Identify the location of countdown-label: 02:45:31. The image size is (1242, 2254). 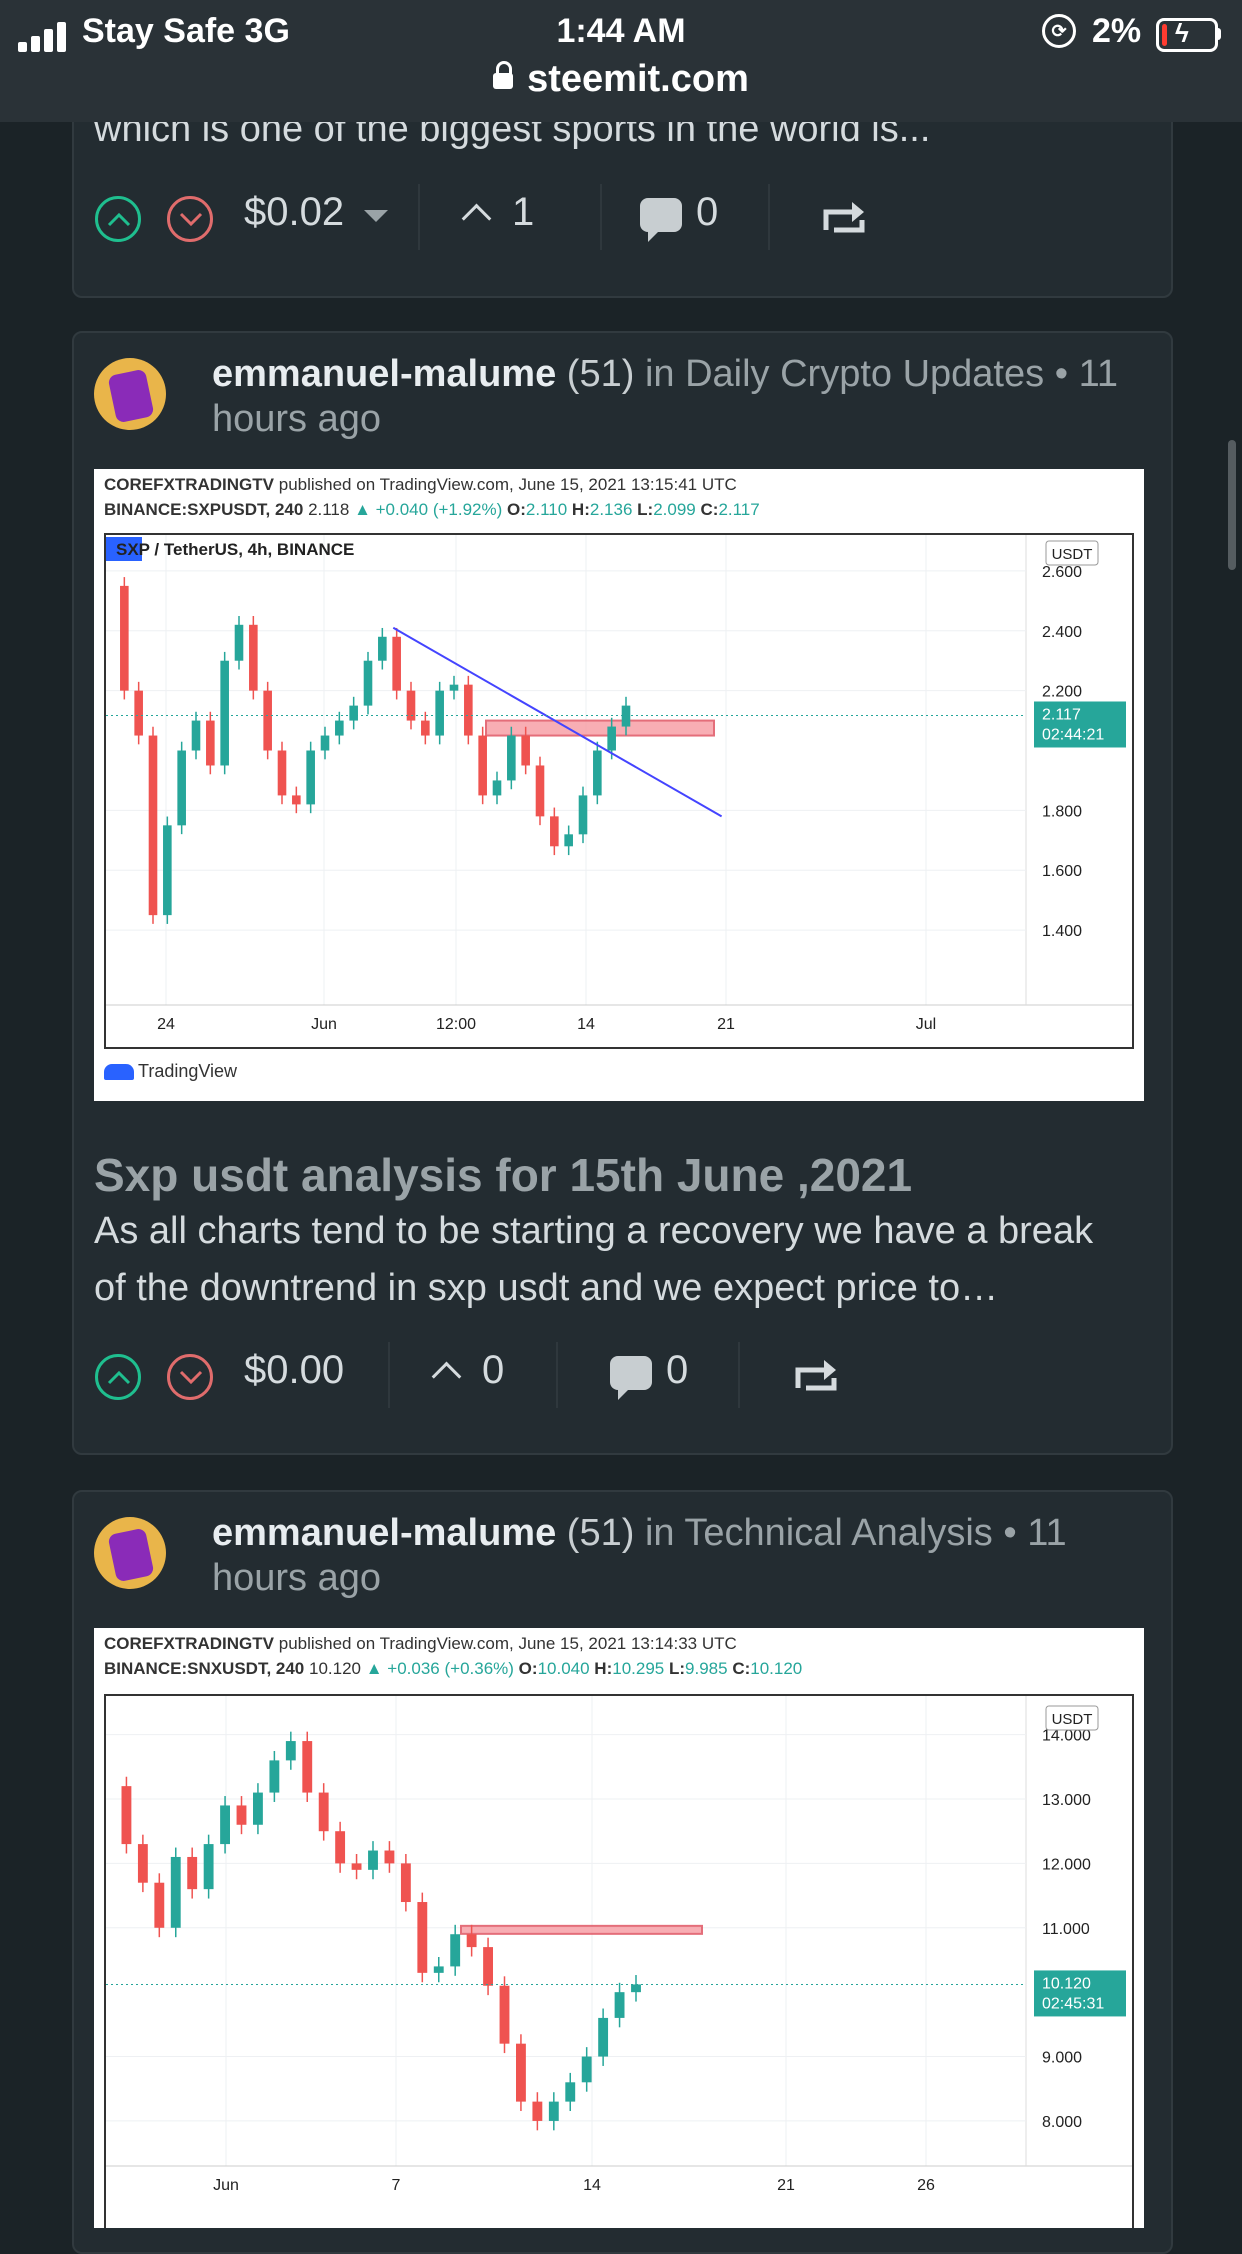
(1073, 2003).